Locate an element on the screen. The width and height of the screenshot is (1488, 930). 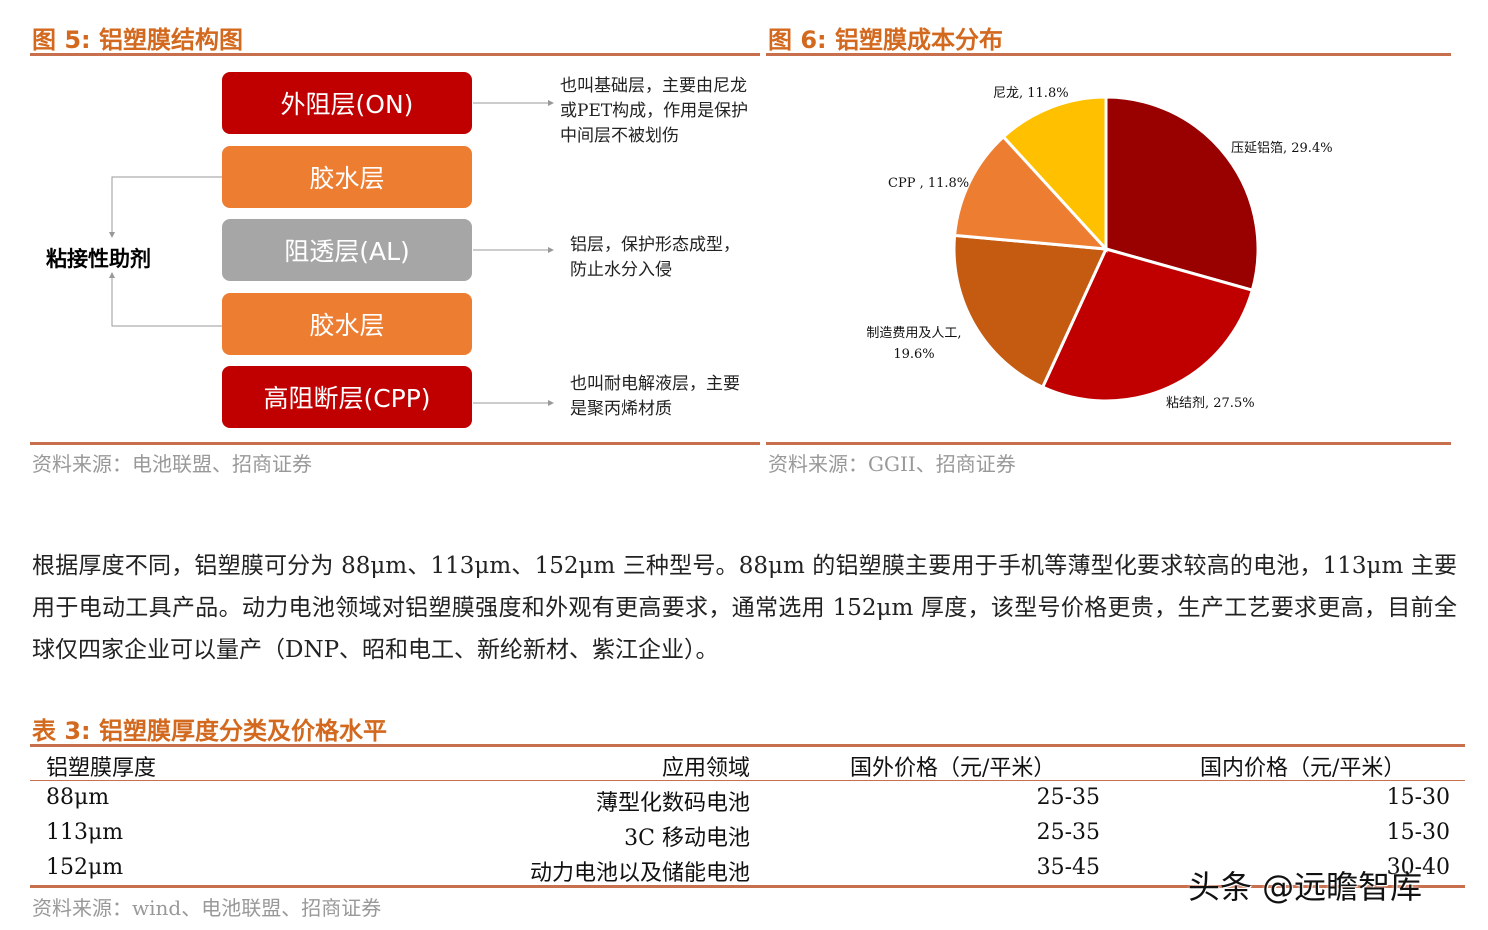
note: 也叫耐电解液层，主要是聚丙烯材质 is located at coordinates (655, 396).